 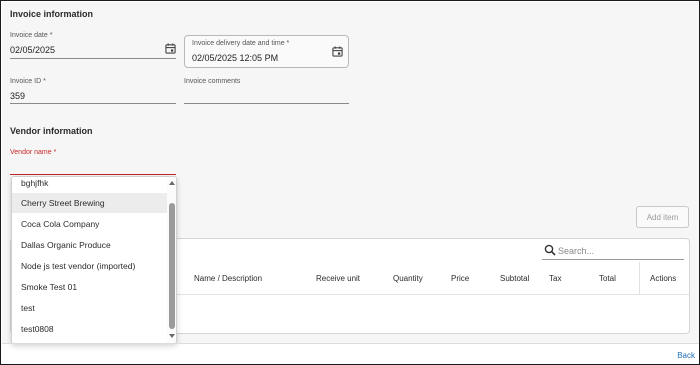 What do you see at coordinates (555, 278) in the screenshot?
I see `col-header-tax: Tax` at bounding box center [555, 278].